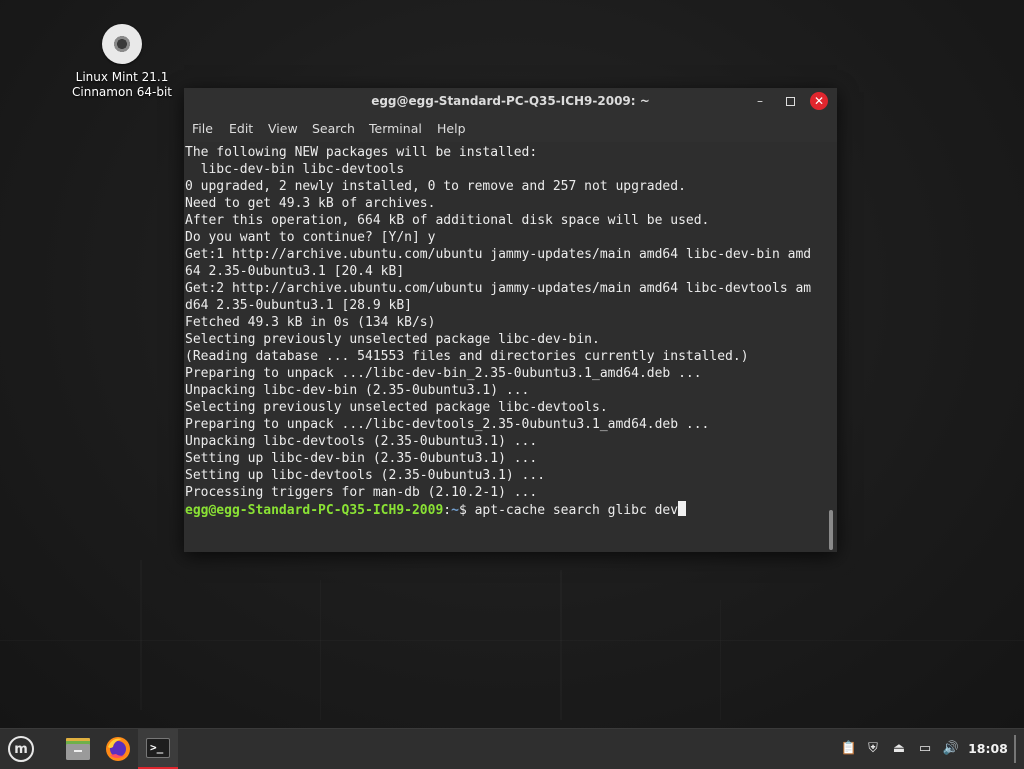  I want to click on clipboard-tray-icon: 📋, so click(849, 749).